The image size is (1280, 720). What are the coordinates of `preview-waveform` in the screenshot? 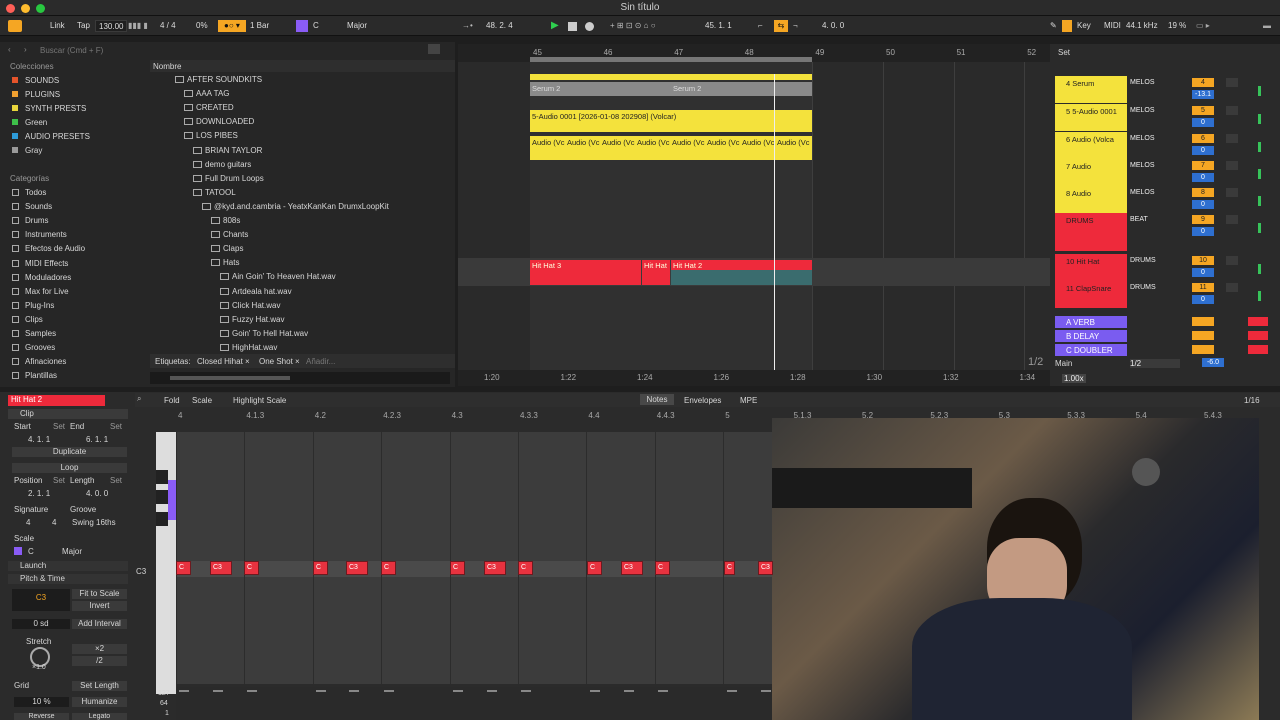 It's located at (300, 378).